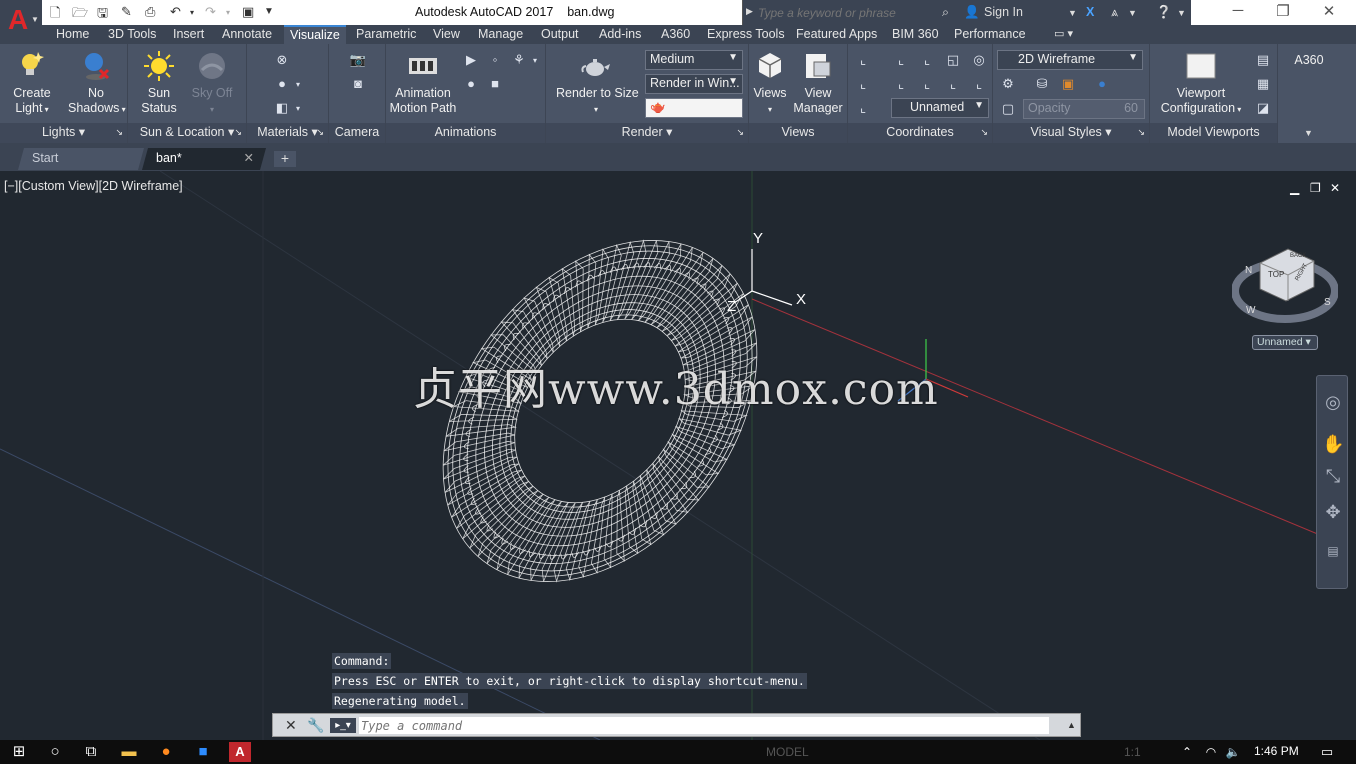  What do you see at coordinates (749, 11) in the screenshot?
I see `expand-icon: ▶` at bounding box center [749, 11].